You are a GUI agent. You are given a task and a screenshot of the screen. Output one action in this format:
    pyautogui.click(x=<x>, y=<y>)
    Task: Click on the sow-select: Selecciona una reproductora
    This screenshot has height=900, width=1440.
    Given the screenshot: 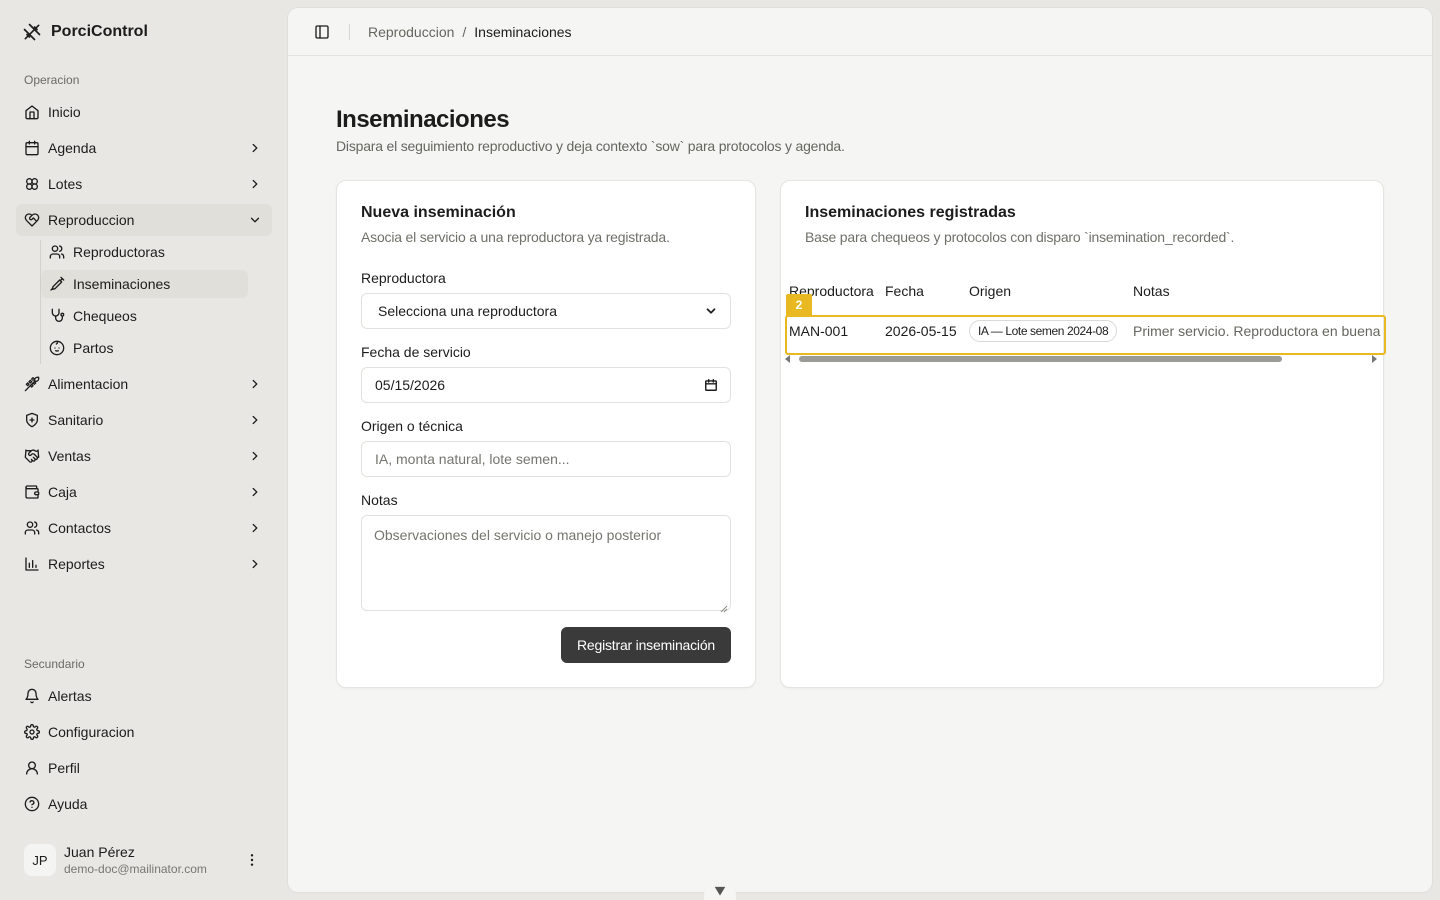 What is the action you would take?
    pyautogui.click(x=546, y=311)
    